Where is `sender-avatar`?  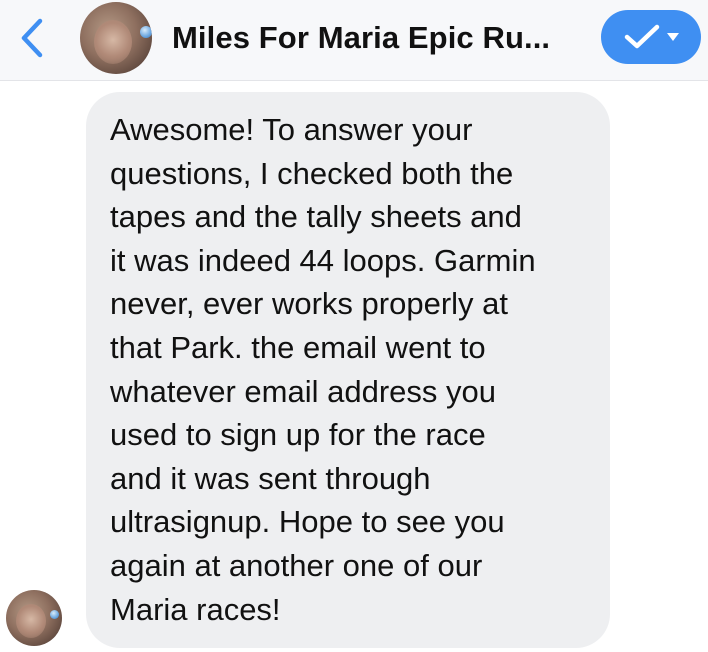
sender-avatar is located at coordinates (34, 618).